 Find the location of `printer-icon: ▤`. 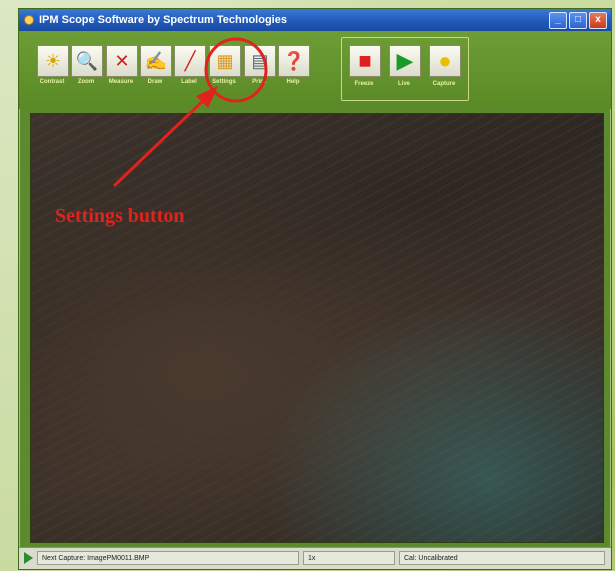

printer-icon: ▤ is located at coordinates (260, 61).